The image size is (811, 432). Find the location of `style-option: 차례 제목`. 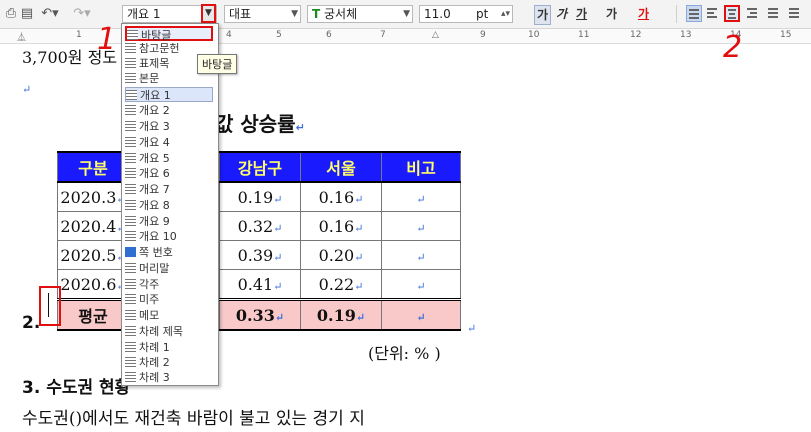

style-option: 차례 제목 is located at coordinates (169, 331).